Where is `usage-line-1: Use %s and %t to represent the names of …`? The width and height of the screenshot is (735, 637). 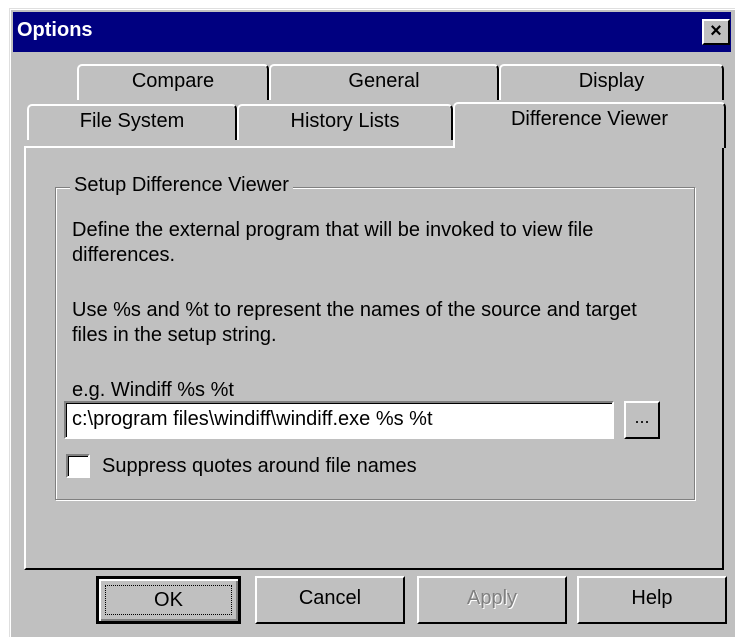
usage-line-1: Use %s and %t to represent the names of … is located at coordinates (354, 310).